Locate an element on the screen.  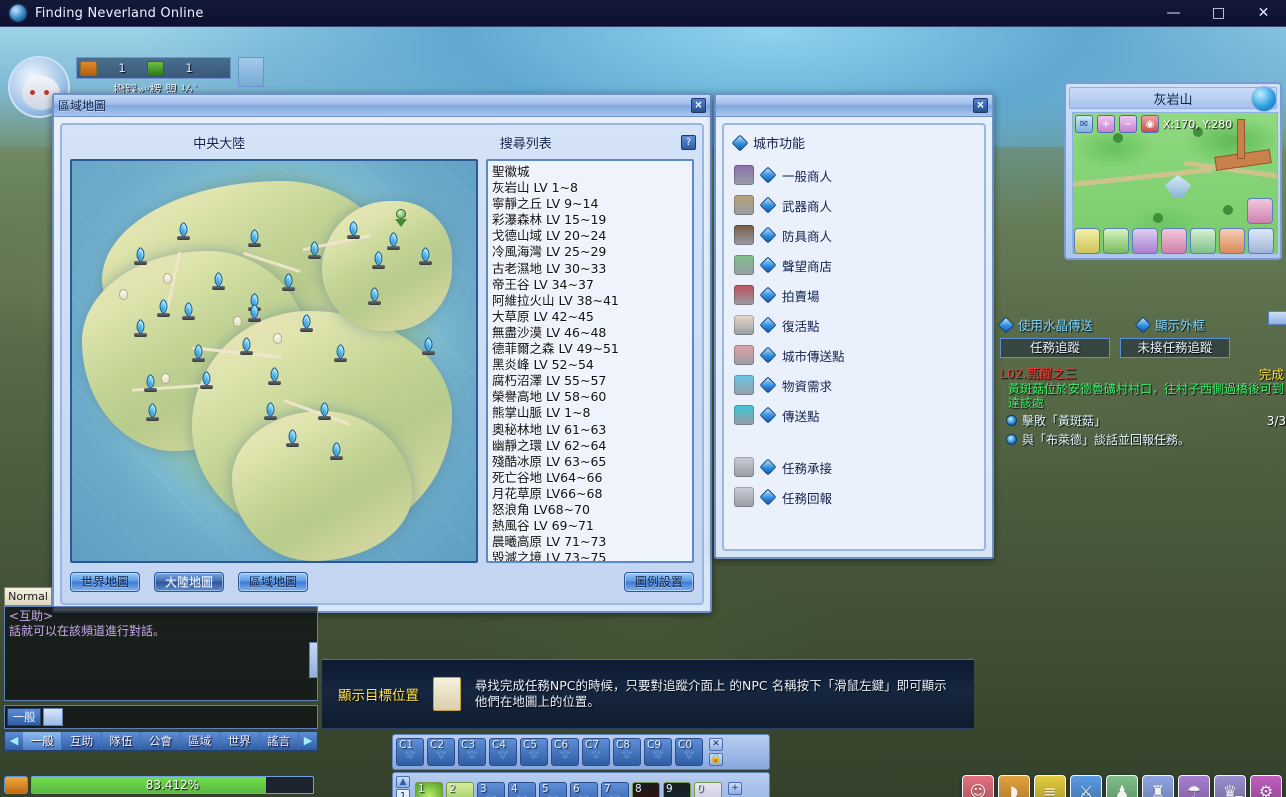
hotbar-slot: 4 ⚜ is located at coordinates (522, 789).